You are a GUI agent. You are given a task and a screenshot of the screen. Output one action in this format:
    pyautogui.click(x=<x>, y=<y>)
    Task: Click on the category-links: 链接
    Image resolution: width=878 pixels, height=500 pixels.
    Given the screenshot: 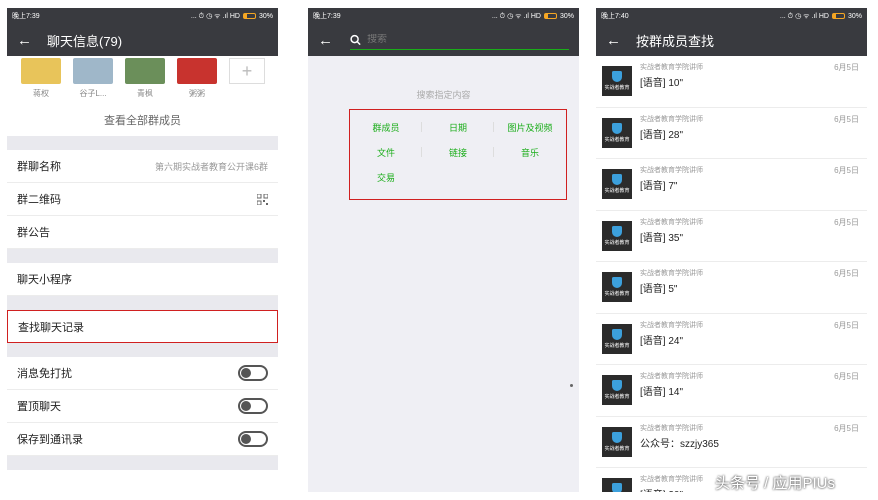 What is the action you would take?
    pyautogui.click(x=458, y=152)
    